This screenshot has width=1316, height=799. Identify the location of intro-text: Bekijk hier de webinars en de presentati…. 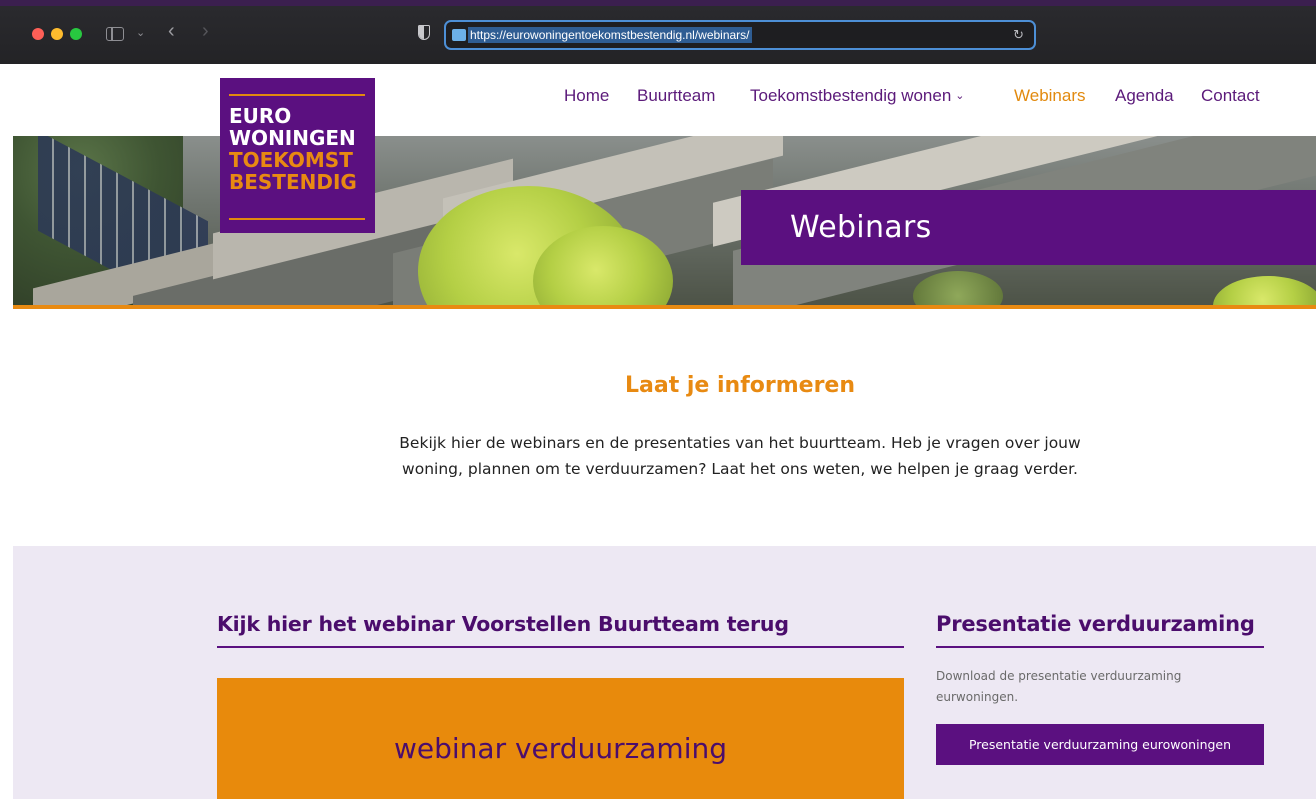
(740, 456).